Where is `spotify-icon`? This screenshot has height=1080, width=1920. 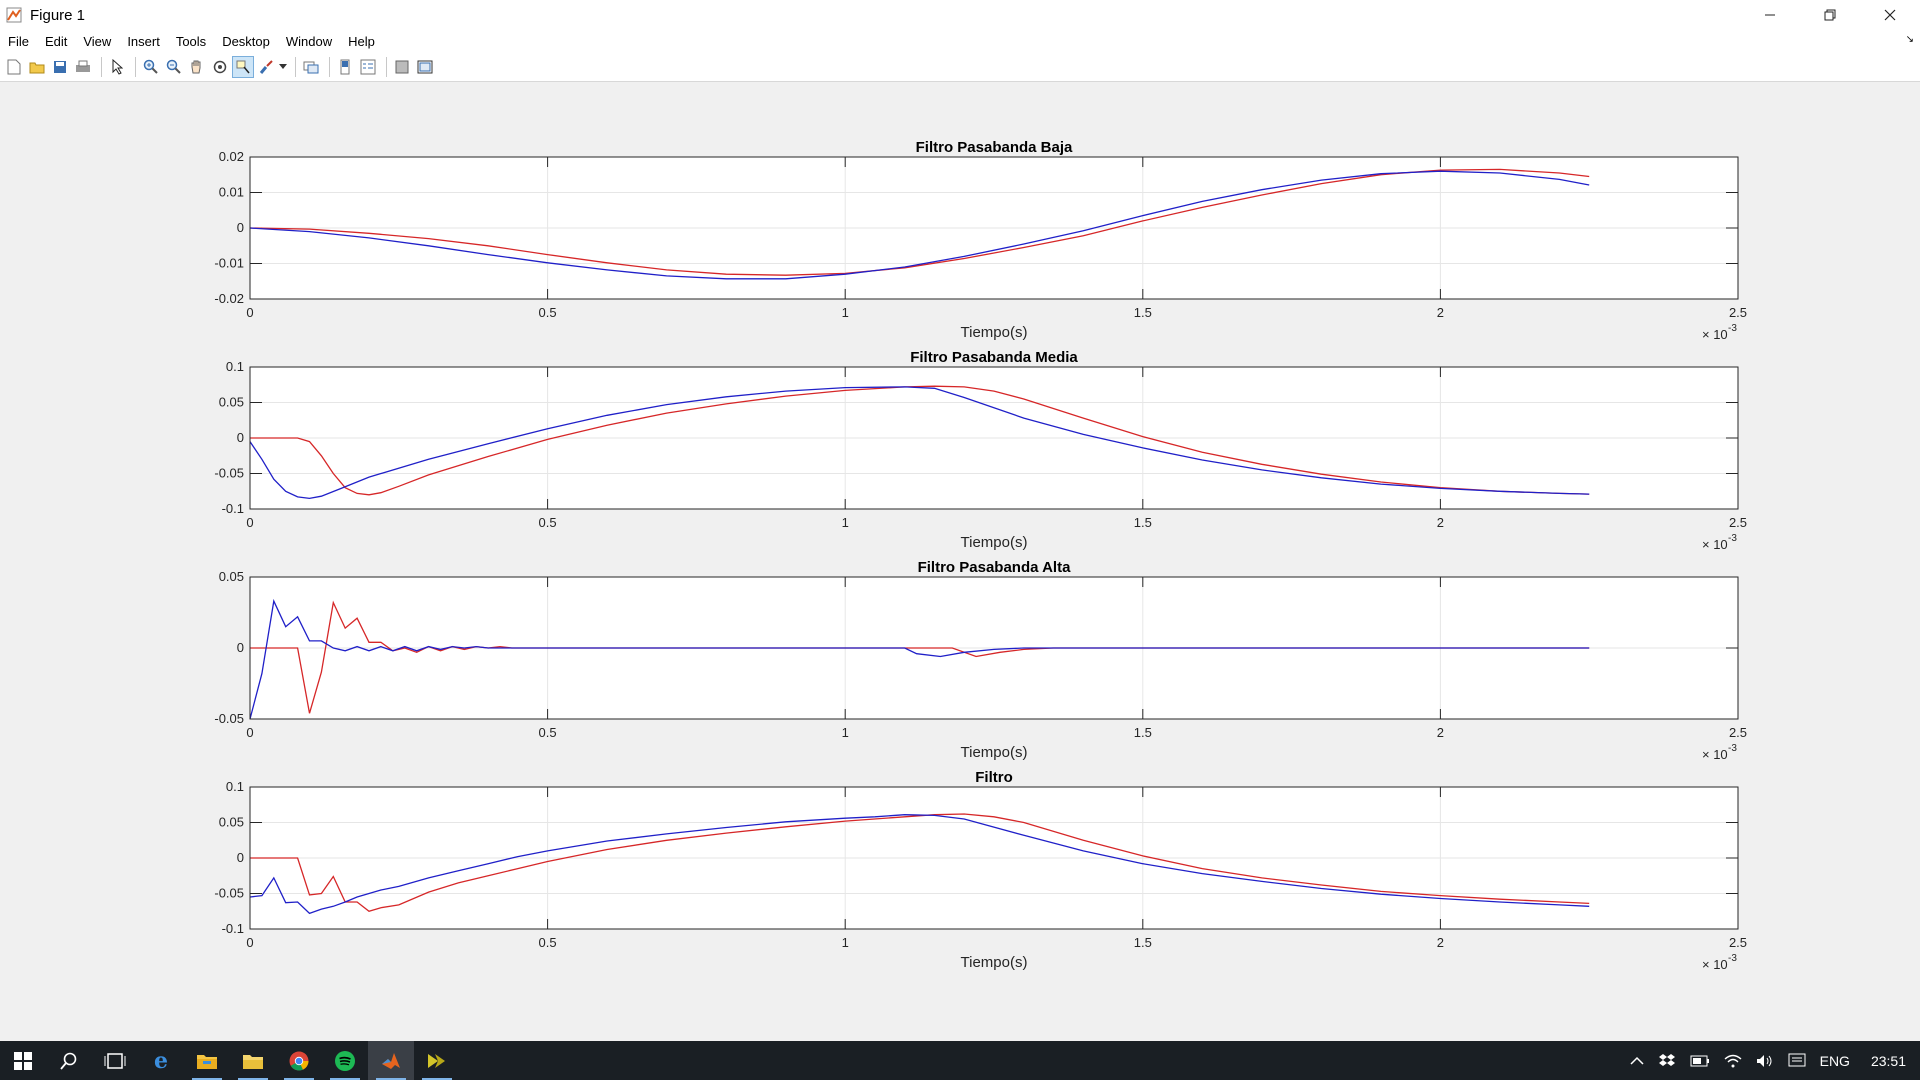 spotify-icon is located at coordinates (345, 1060).